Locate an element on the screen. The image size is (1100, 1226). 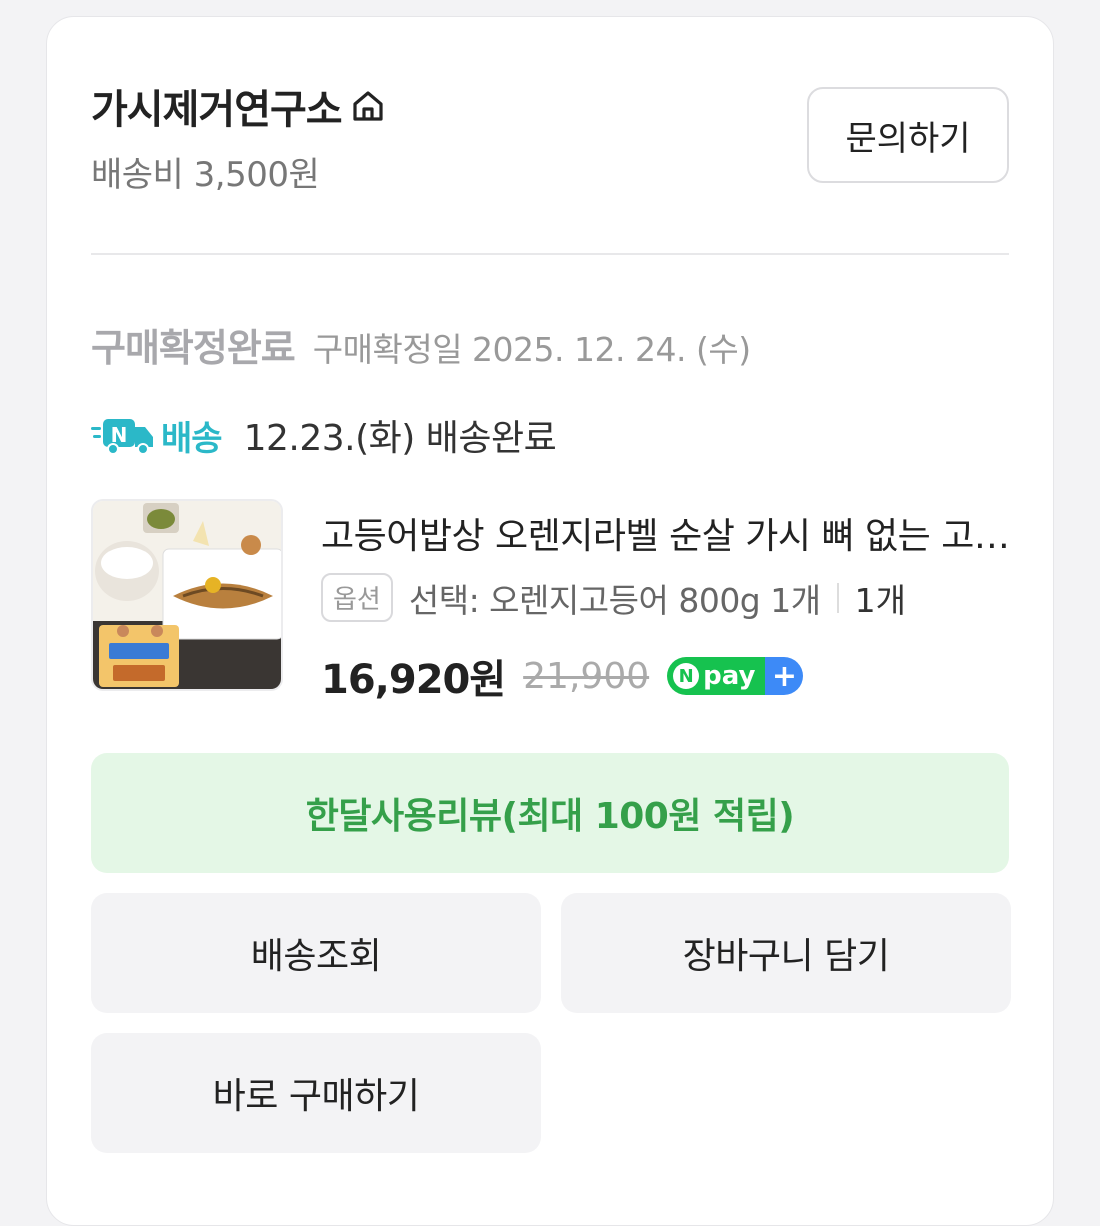
buy-now-button: 바로 구매하기 is located at coordinates (316, 1093).